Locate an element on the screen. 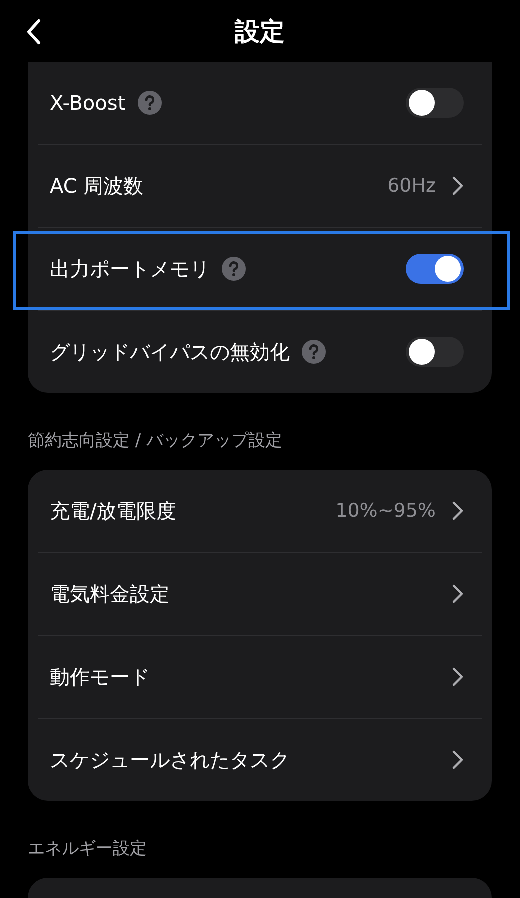  section-title: エネルギー設定 is located at coordinates (87, 849).